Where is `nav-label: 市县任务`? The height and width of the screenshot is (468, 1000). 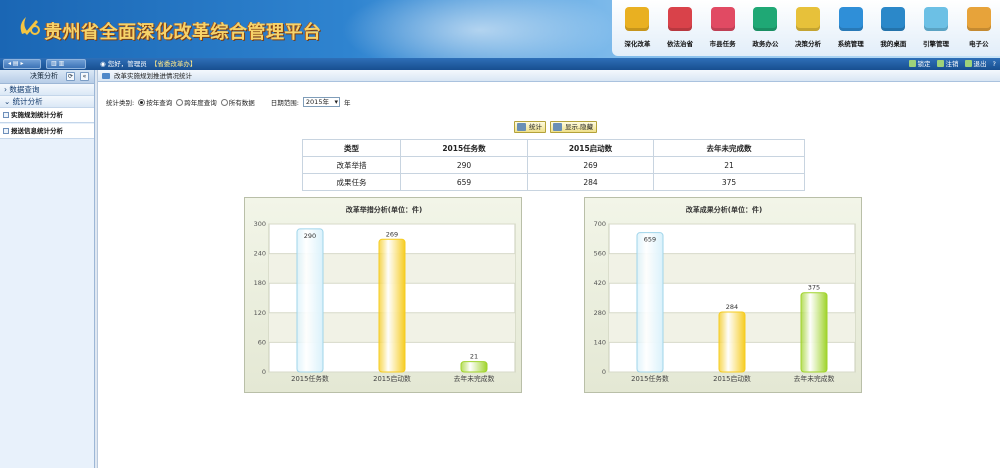
nav-label: 市县任务 is located at coordinates (722, 44).